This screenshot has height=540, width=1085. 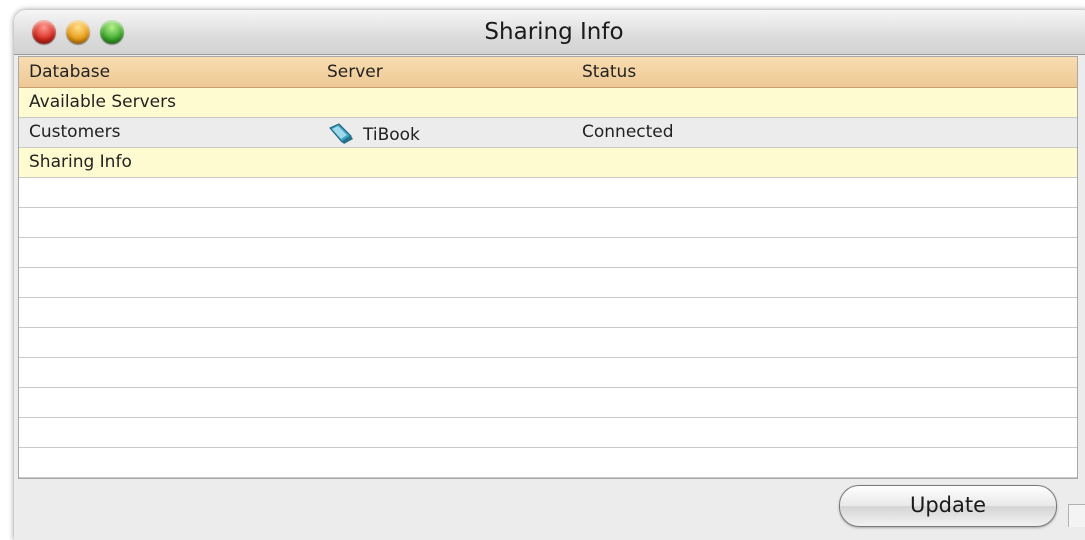 I want to click on server-cell: TiBook, so click(x=373, y=133).